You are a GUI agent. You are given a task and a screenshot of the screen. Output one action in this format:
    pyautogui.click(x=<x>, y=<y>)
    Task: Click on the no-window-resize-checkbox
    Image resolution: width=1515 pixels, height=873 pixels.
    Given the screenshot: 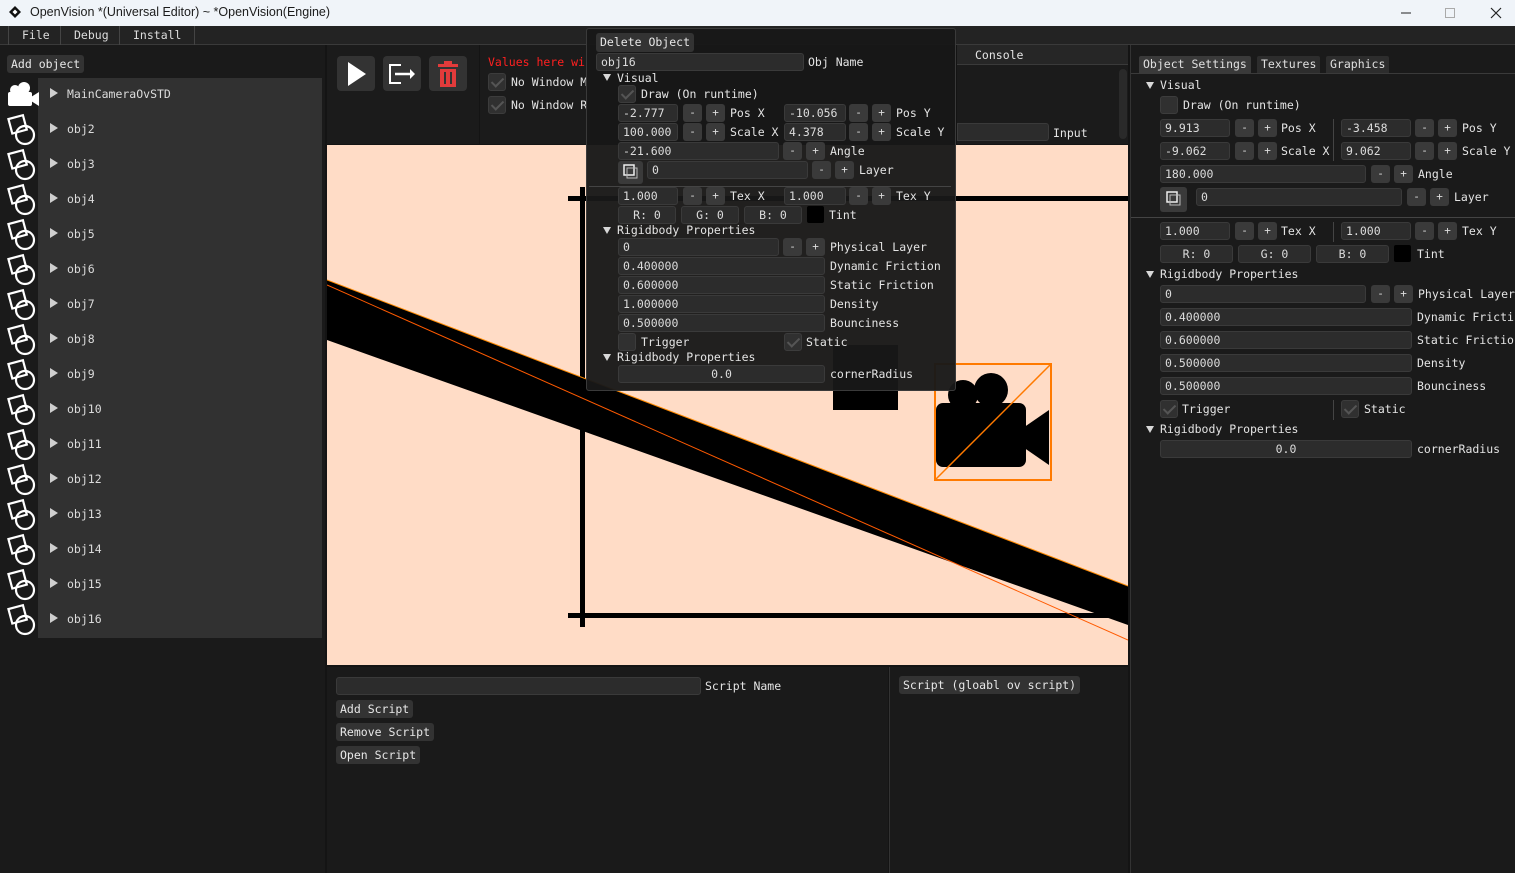 What is the action you would take?
    pyautogui.click(x=497, y=105)
    